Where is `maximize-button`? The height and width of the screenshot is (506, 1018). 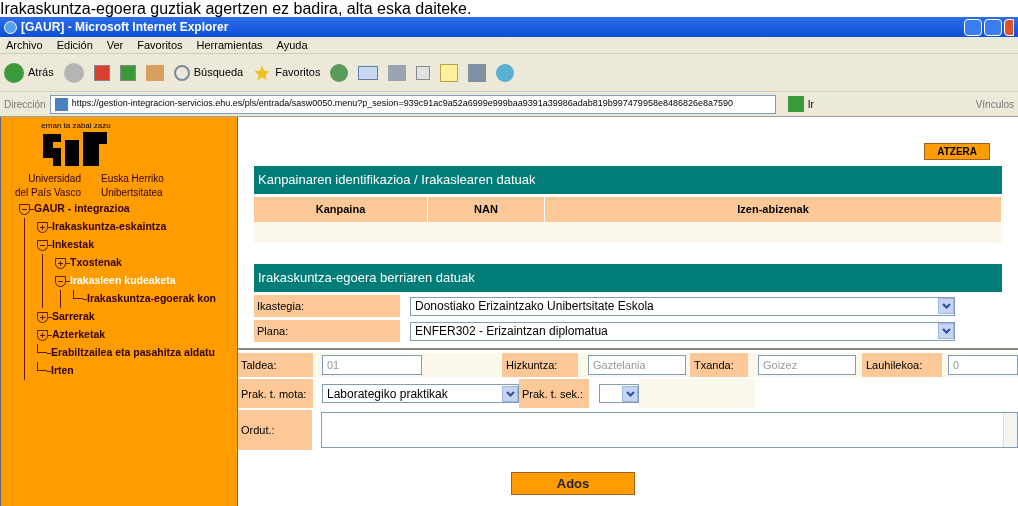
maximize-button is located at coordinates (993, 27).